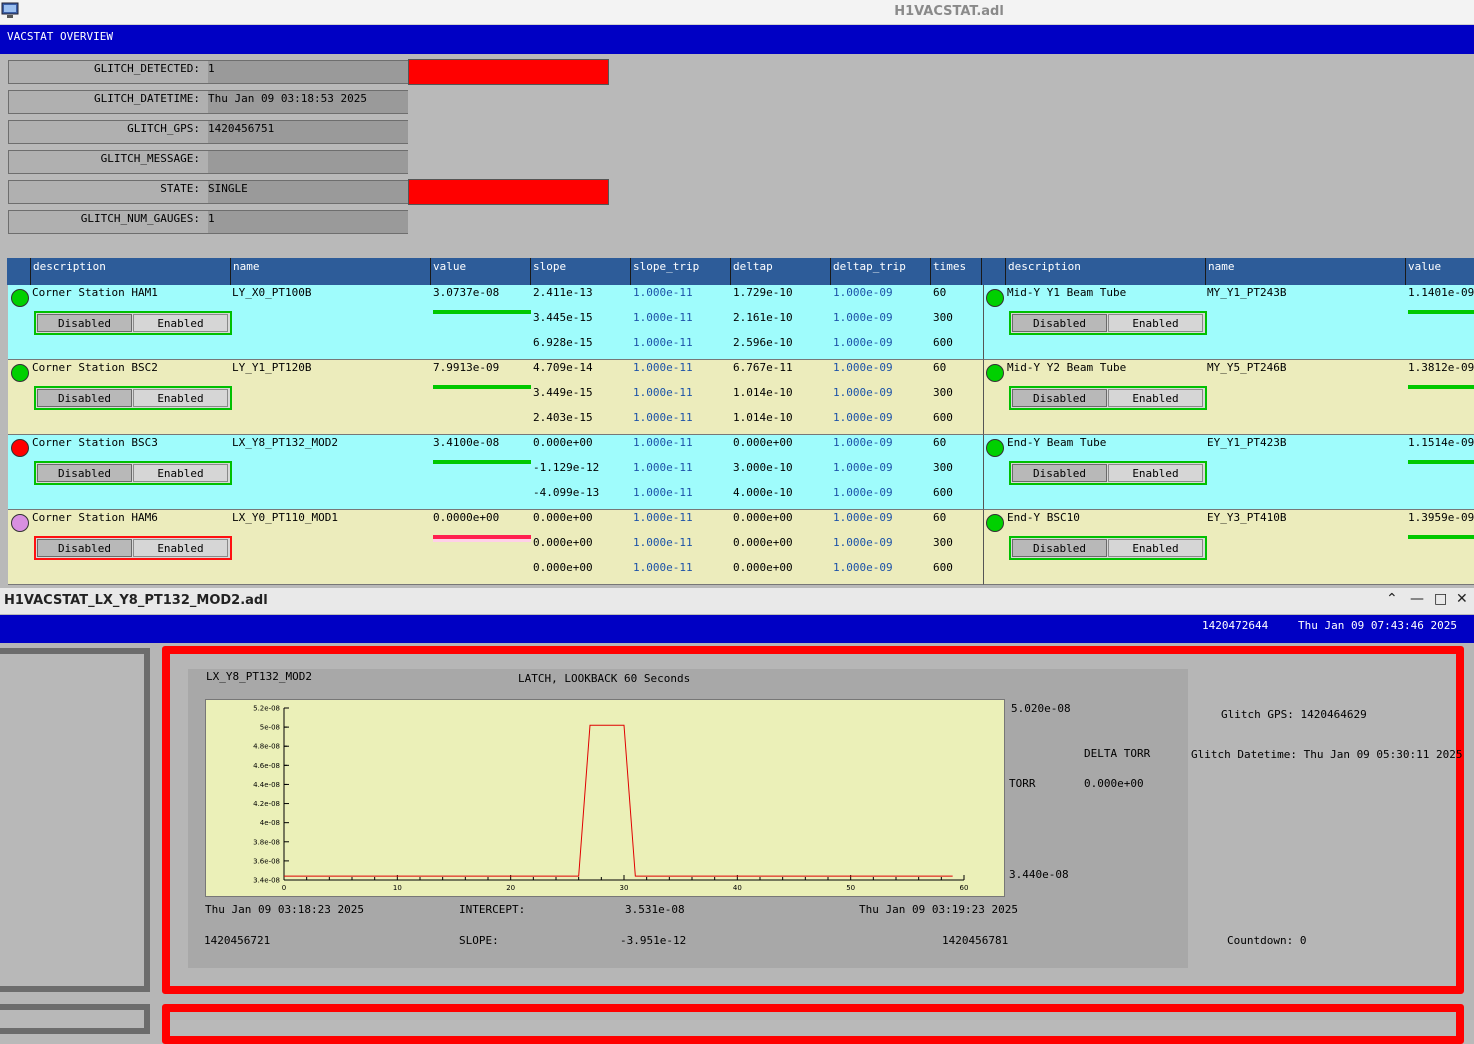 The image size is (1474, 1044). I want to click on deltap-cell: 1.014e-10, so click(763, 392).